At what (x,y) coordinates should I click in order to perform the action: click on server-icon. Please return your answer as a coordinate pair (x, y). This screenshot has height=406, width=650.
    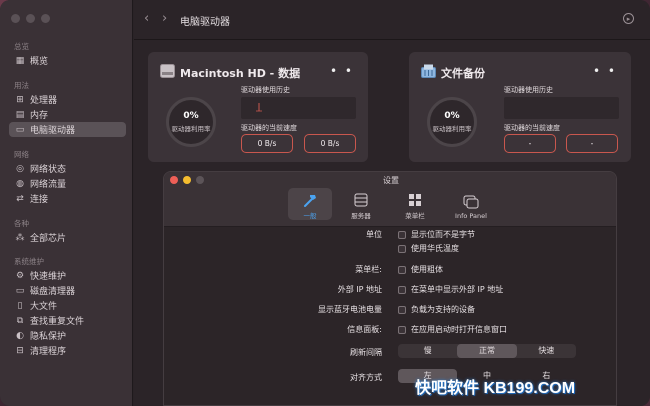
    Looking at the image, I should click on (361, 200).